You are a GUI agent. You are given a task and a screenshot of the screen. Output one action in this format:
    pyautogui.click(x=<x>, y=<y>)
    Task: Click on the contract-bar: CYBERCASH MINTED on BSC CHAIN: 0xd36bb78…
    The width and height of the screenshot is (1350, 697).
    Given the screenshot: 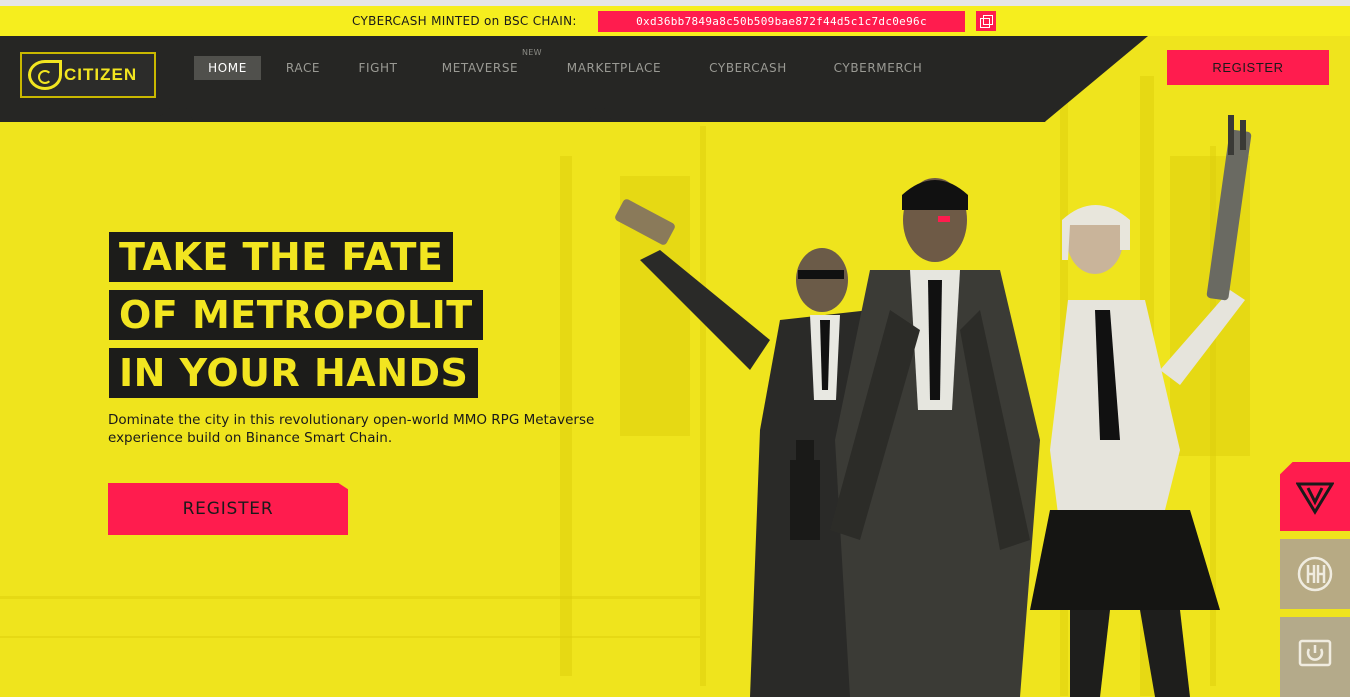 What is the action you would take?
    pyautogui.click(x=675, y=18)
    